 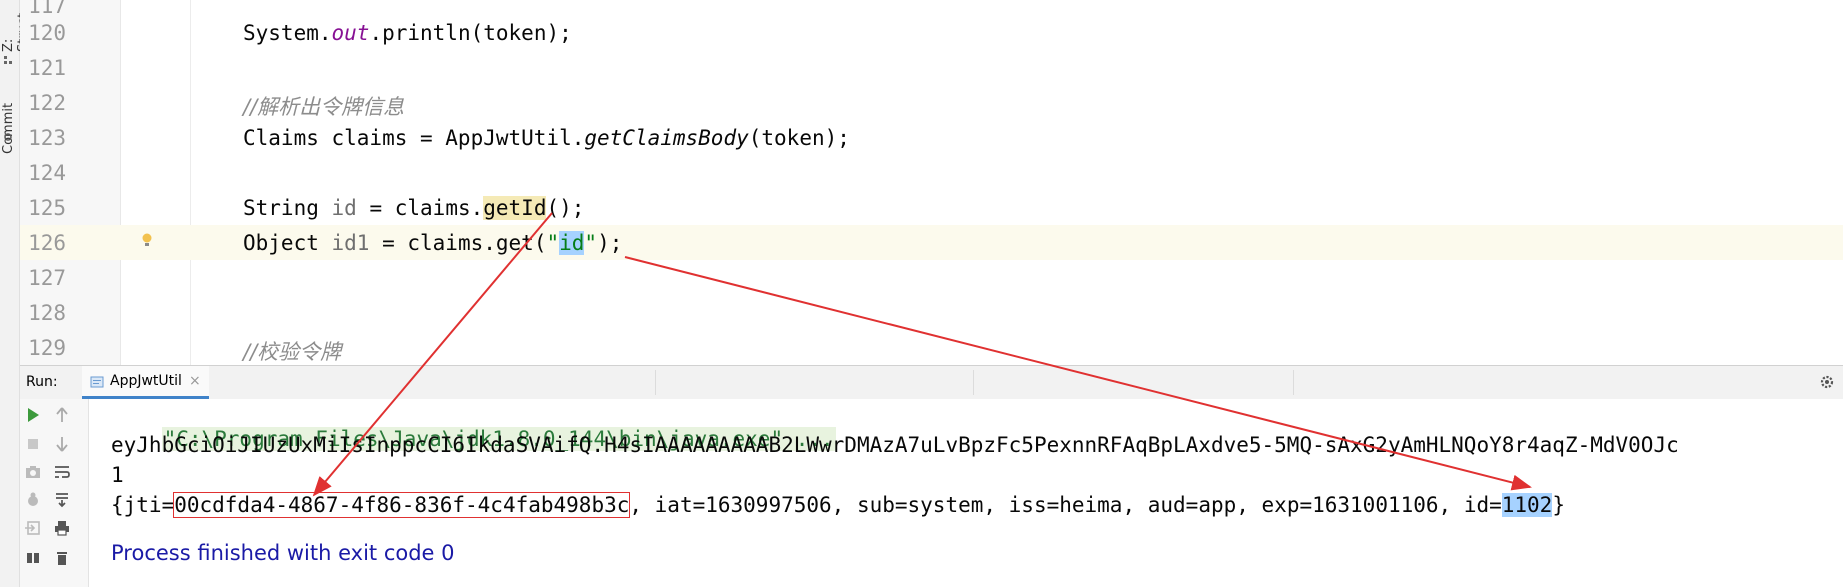 What do you see at coordinates (8, 125) in the screenshot?
I see `commit-tool-tab: Commit` at bounding box center [8, 125].